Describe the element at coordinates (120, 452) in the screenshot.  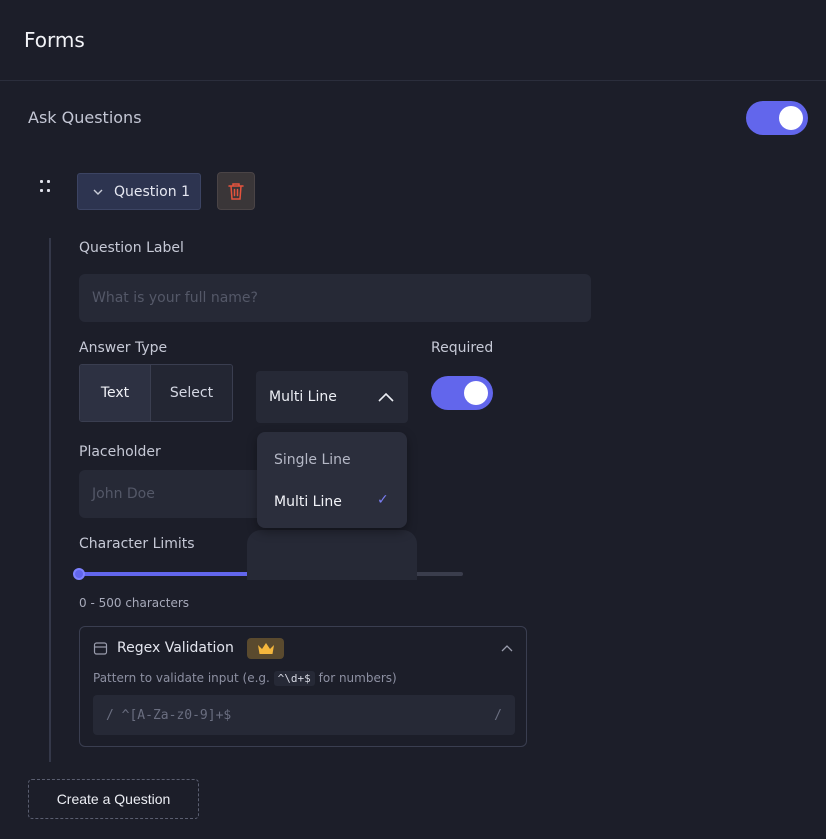
I see `placeholder-title: Placeholder` at that location.